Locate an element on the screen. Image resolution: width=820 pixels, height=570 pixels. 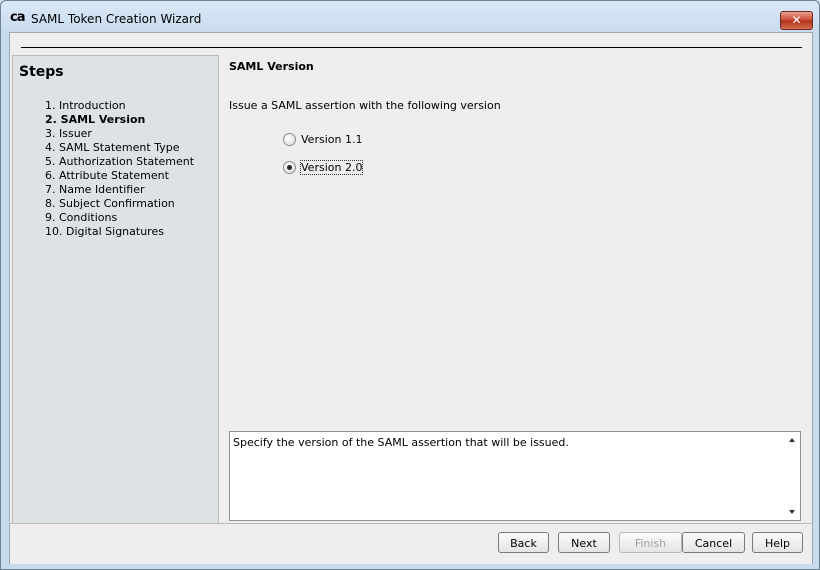
step-item-subject-confirmation: 8. Subject Confirmation is located at coordinates (110, 203).